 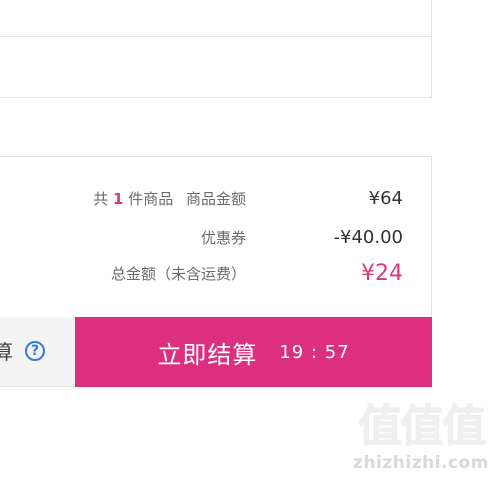 I want to click on watermark: 值值值 zhizhizhi.com, so click(x=421, y=441).